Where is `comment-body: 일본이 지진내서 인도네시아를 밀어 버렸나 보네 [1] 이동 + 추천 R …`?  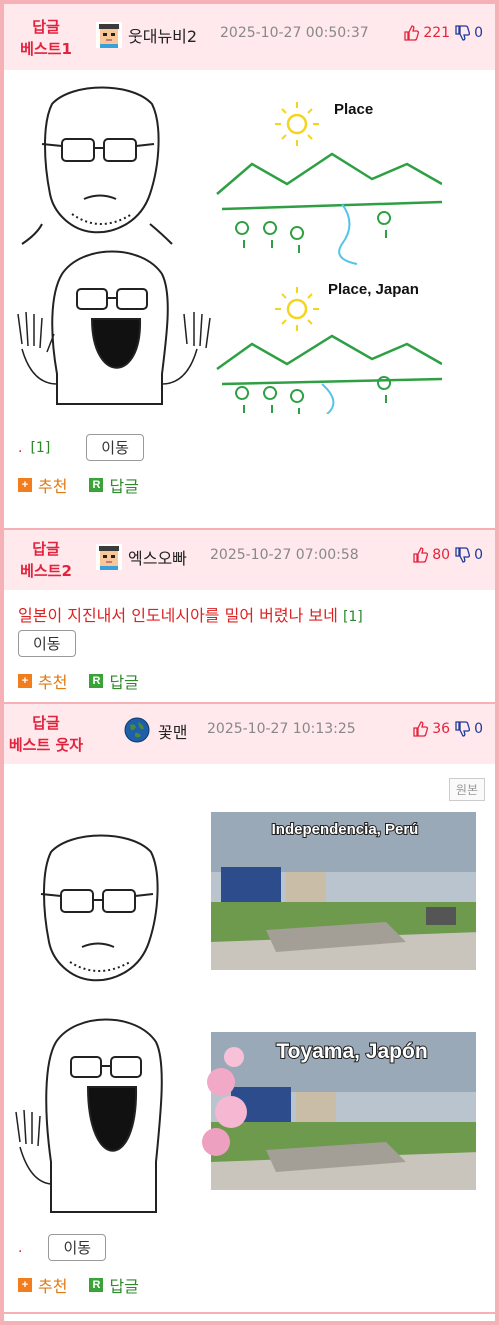
comment-body: 일본이 지진내서 인도네시아를 밀어 버렸나 보네 [1] 이동 + 추천 R … is located at coordinates (249, 646).